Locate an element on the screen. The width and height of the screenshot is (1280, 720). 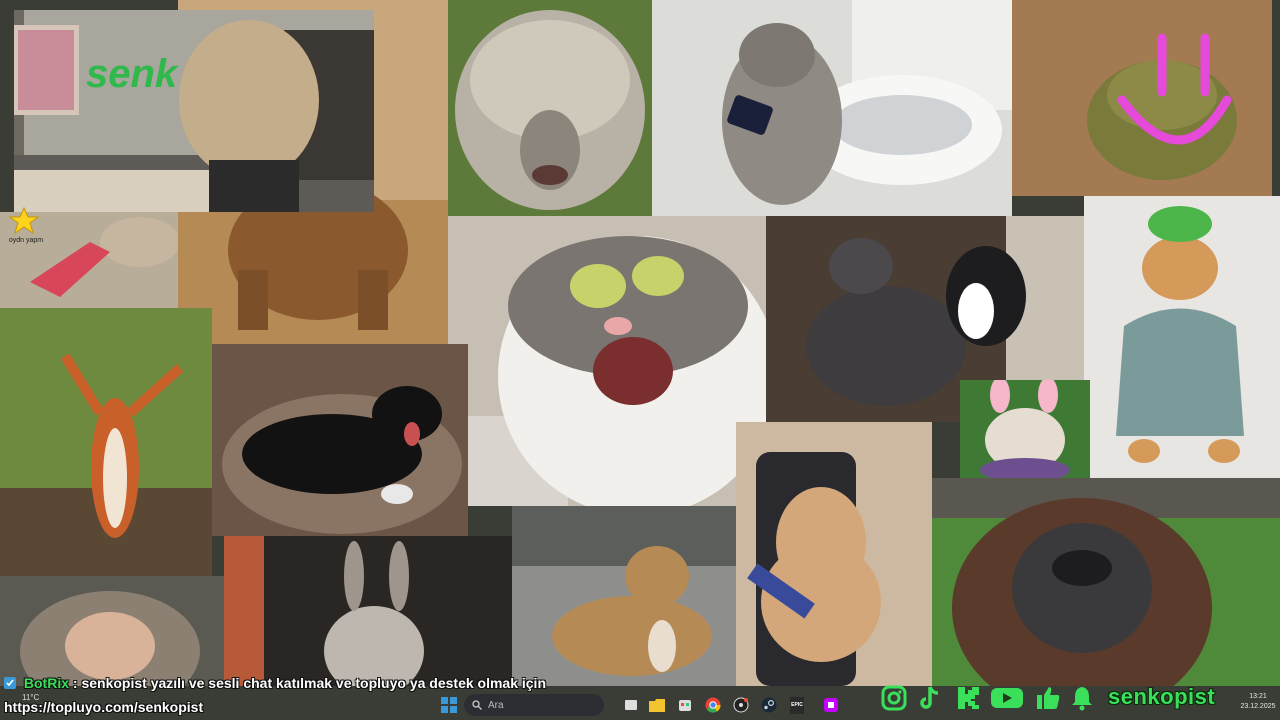
bulldog-bunny-ears-photo is located at coordinates (1025, 429).